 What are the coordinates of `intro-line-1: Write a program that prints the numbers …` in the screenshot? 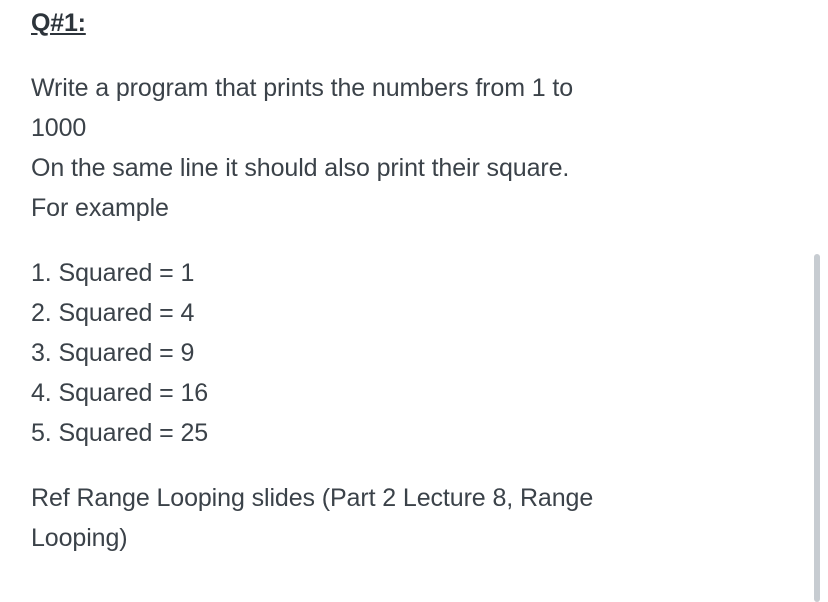 It's located at (302, 88).